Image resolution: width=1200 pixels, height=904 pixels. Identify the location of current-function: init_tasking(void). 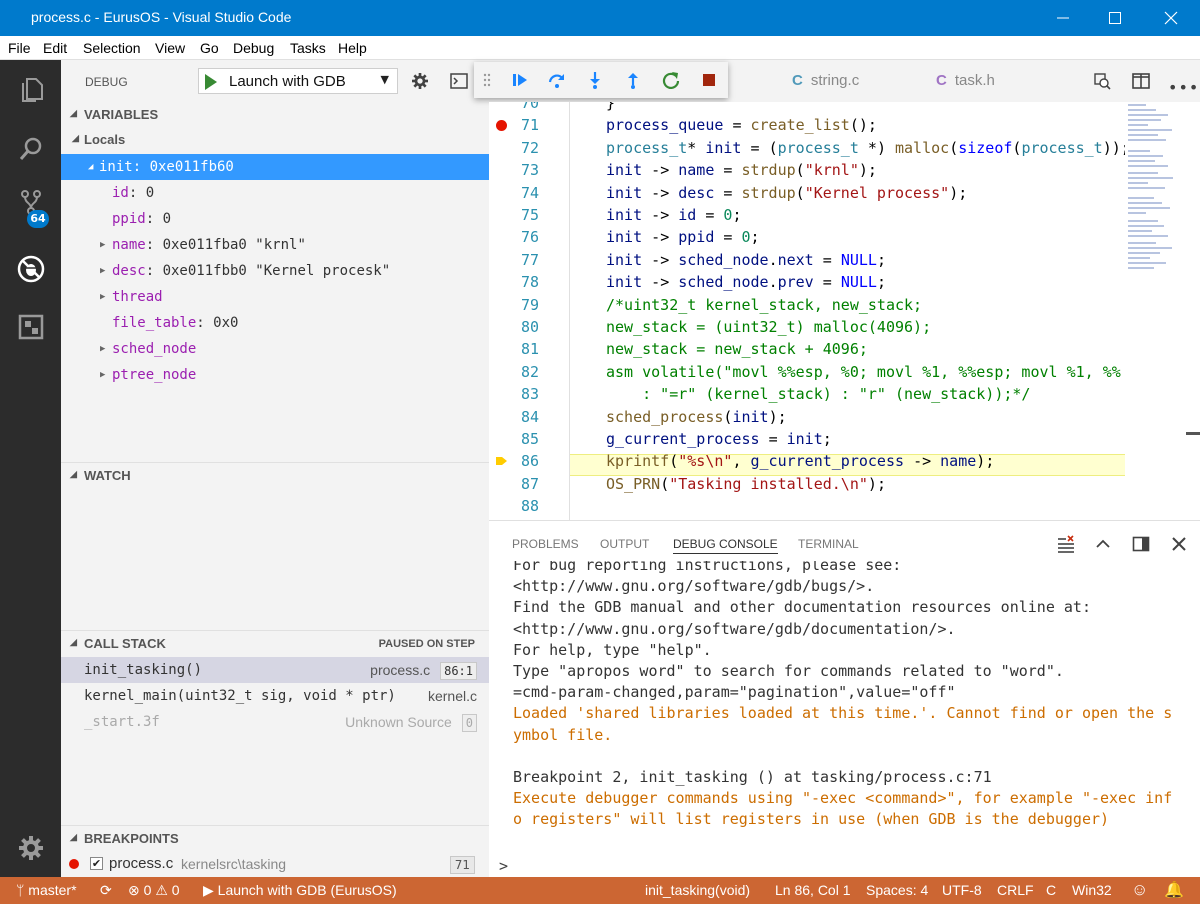
(697, 890).